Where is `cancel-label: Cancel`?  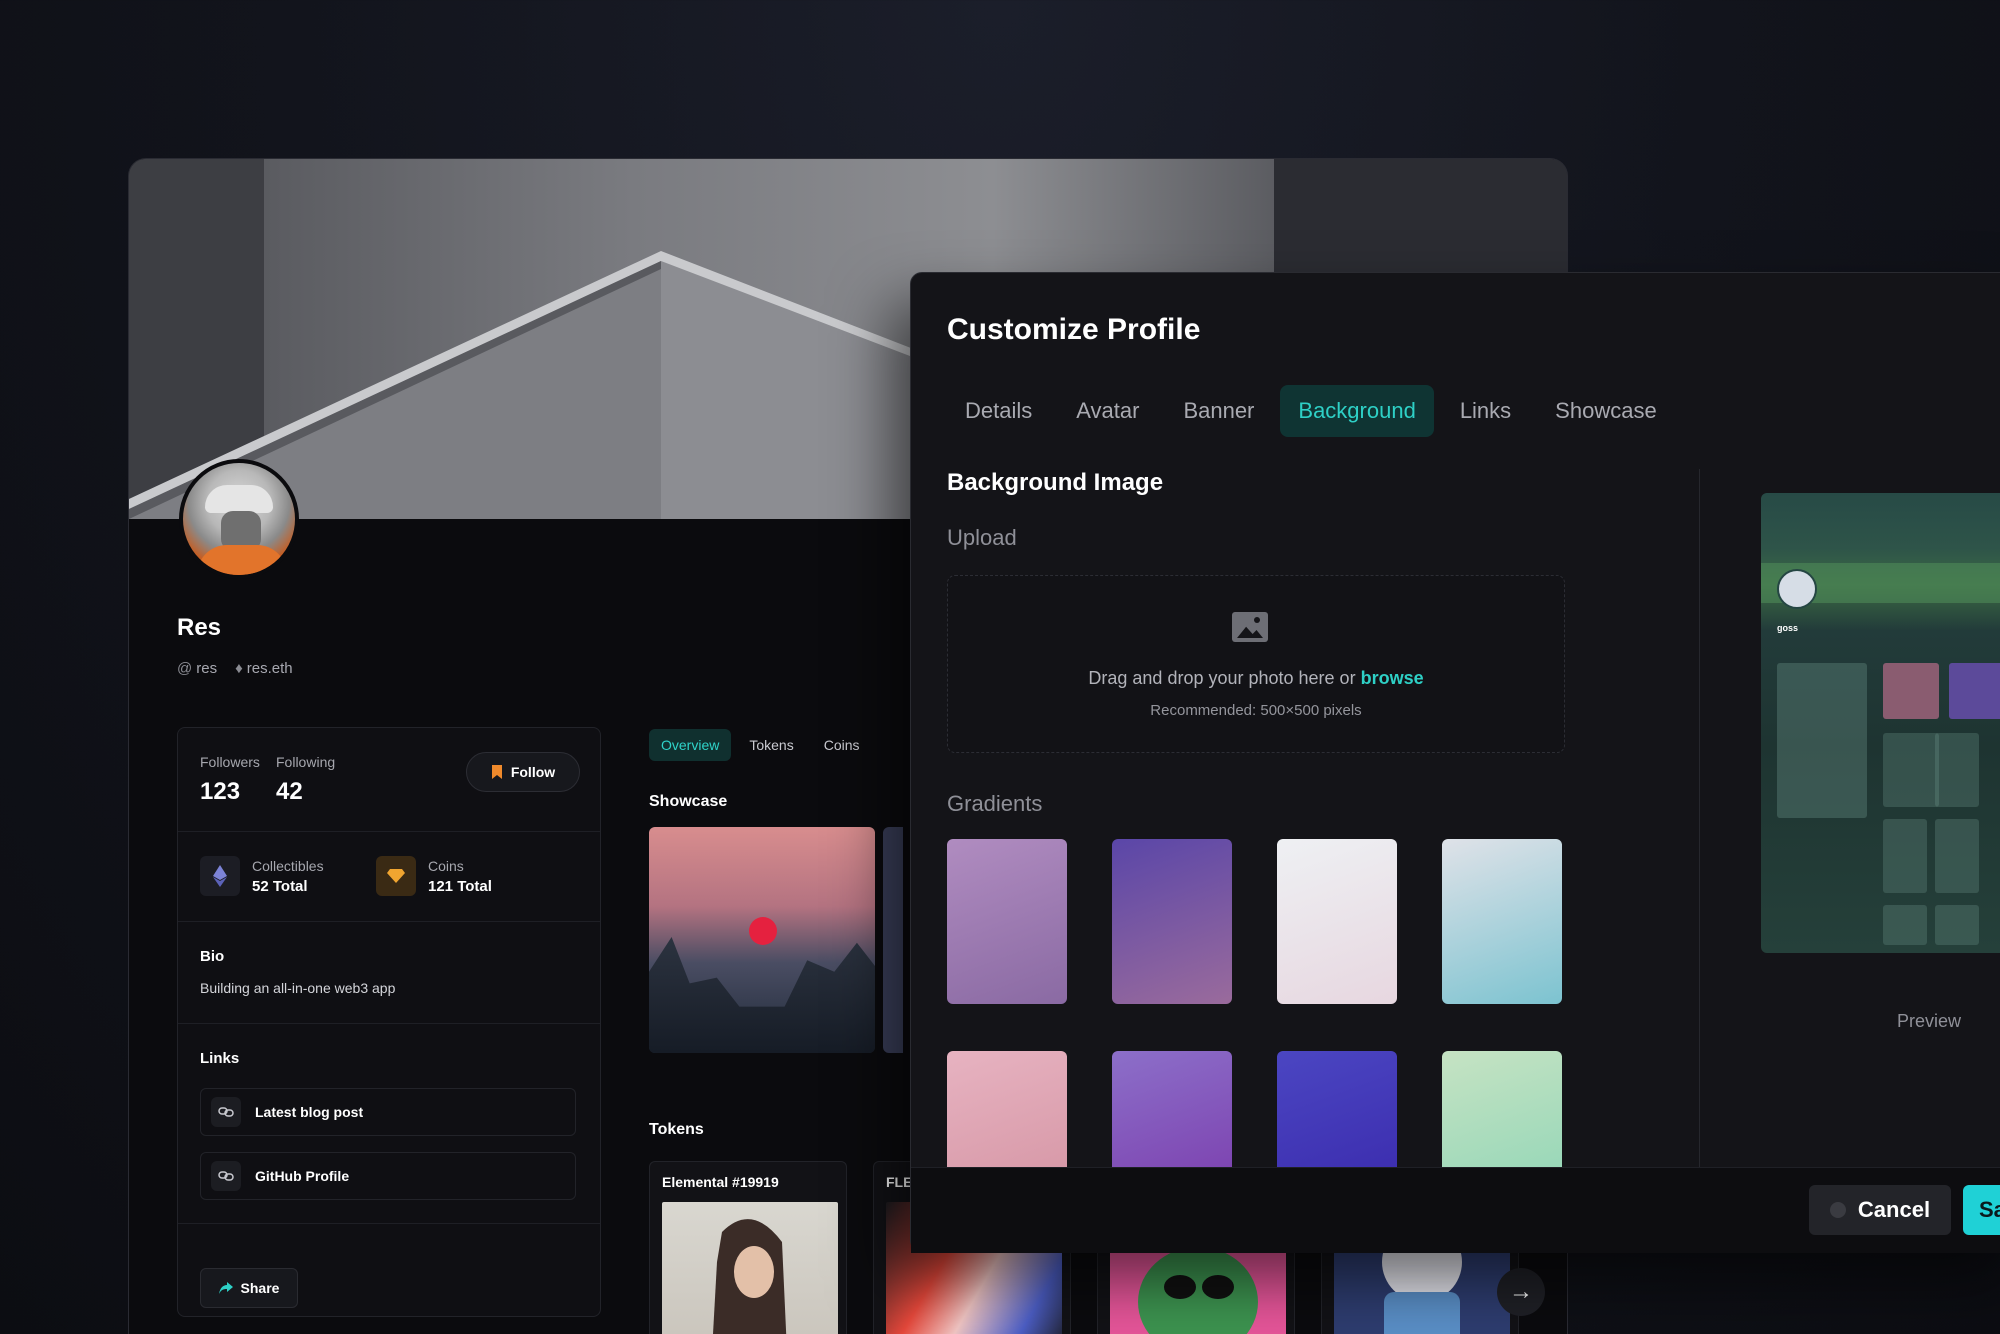 cancel-label: Cancel is located at coordinates (1894, 1209).